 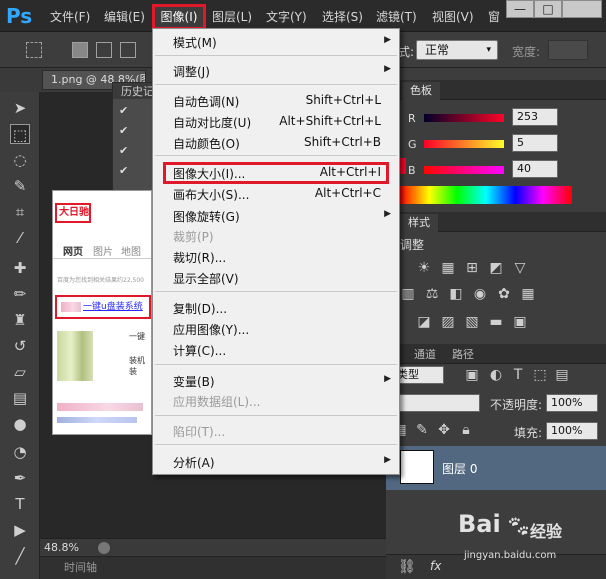 I want to click on opacity-input: 100%, so click(x=572, y=403).